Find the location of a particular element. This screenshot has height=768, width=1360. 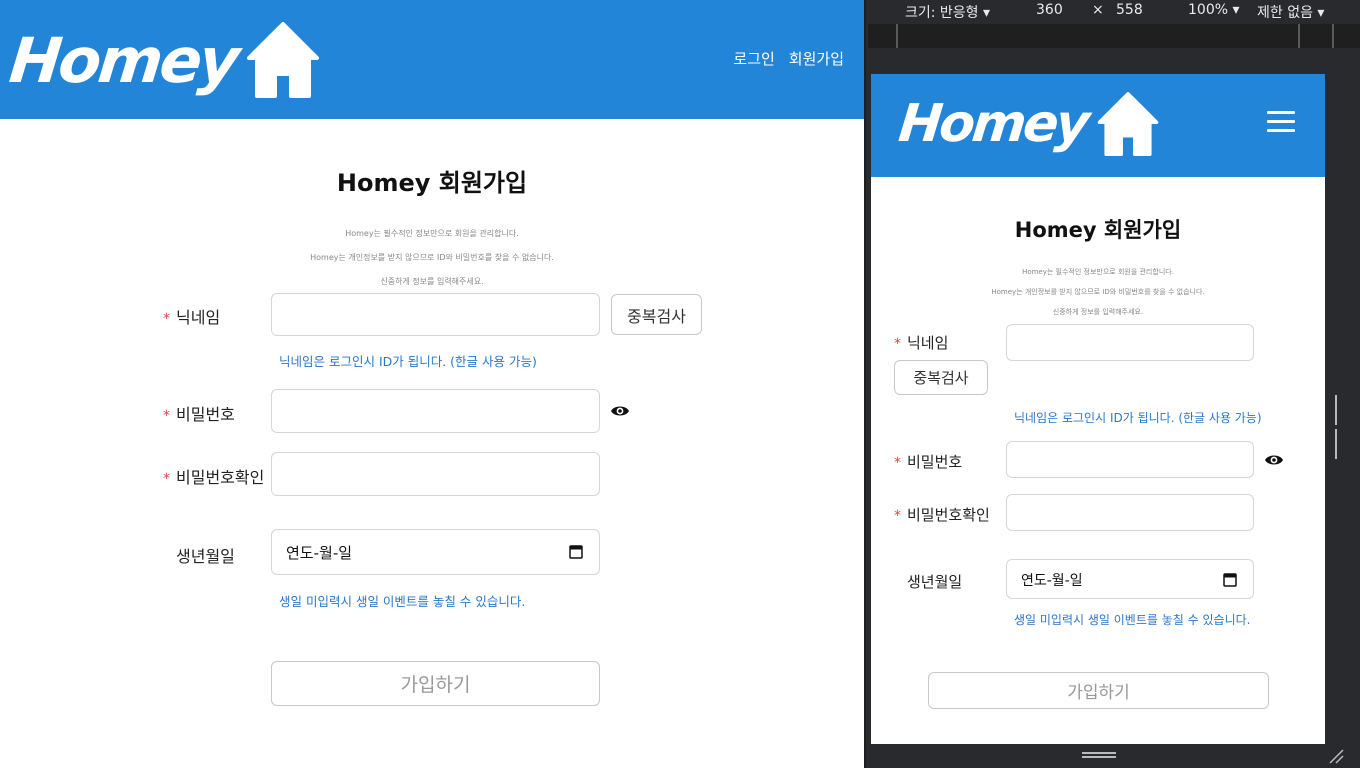

zoom-value: 100% is located at coordinates (1208, 10).